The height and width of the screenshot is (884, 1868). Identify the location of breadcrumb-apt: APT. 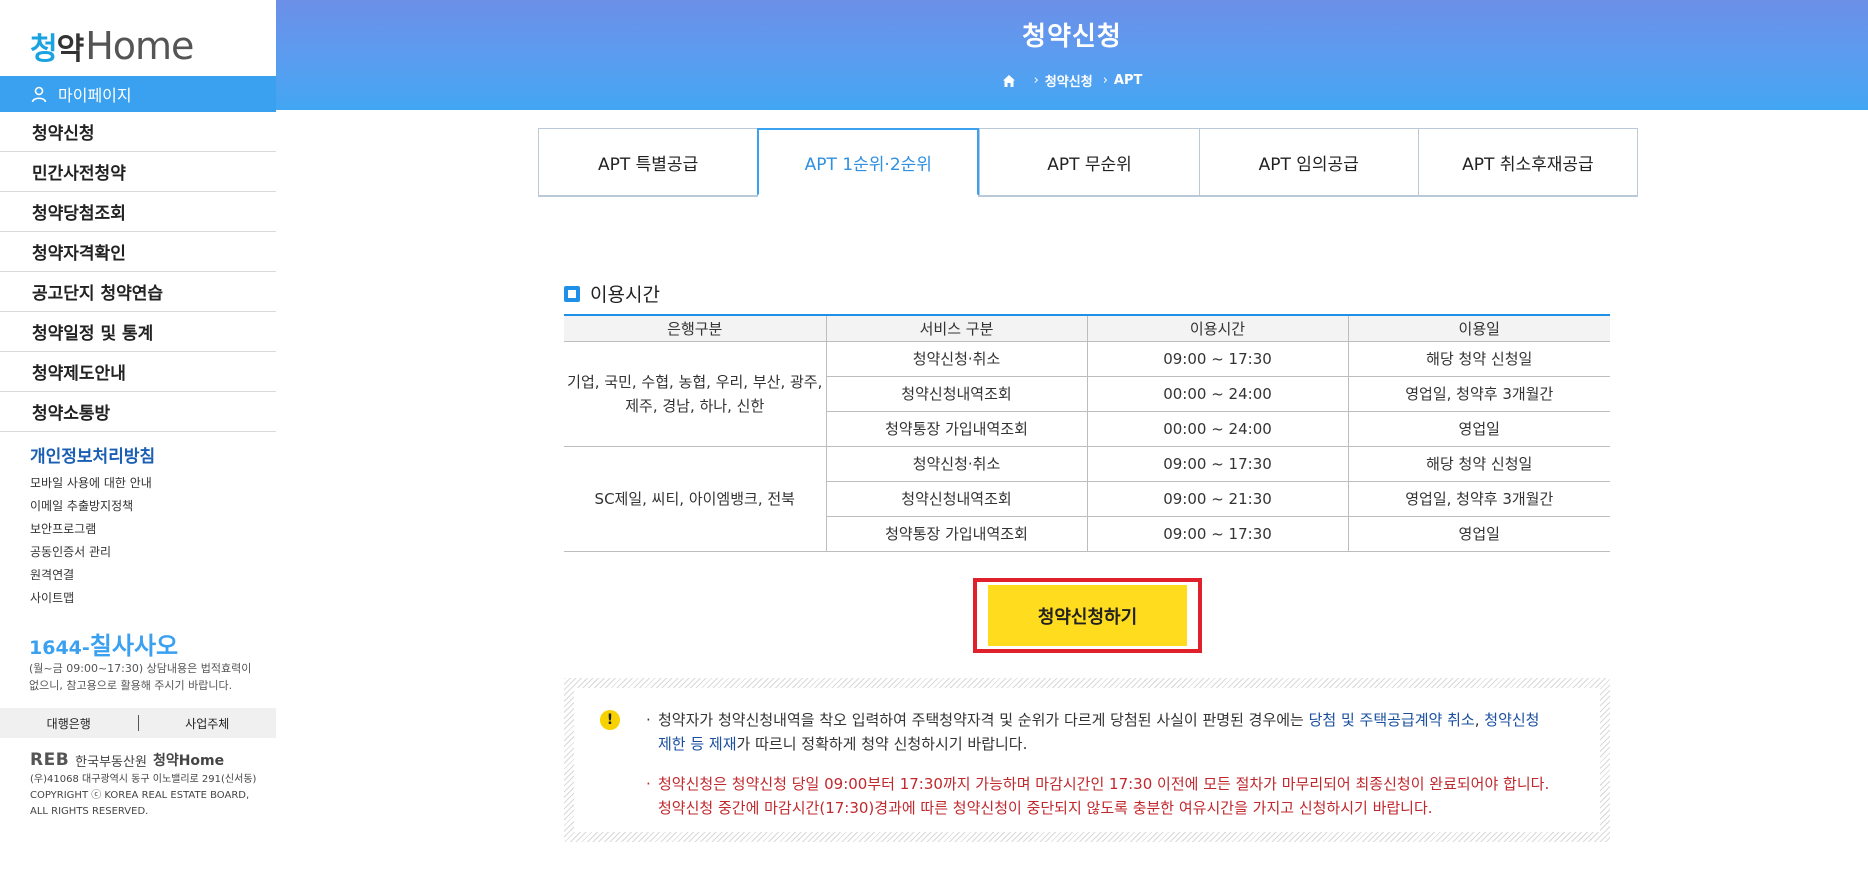
(1128, 80).